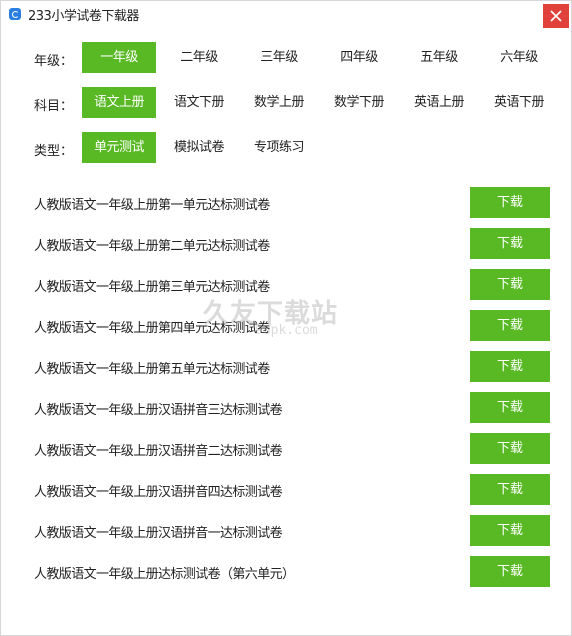 Image resolution: width=572 pixels, height=636 pixels. I want to click on grade-option-2: 二年级, so click(199, 57).